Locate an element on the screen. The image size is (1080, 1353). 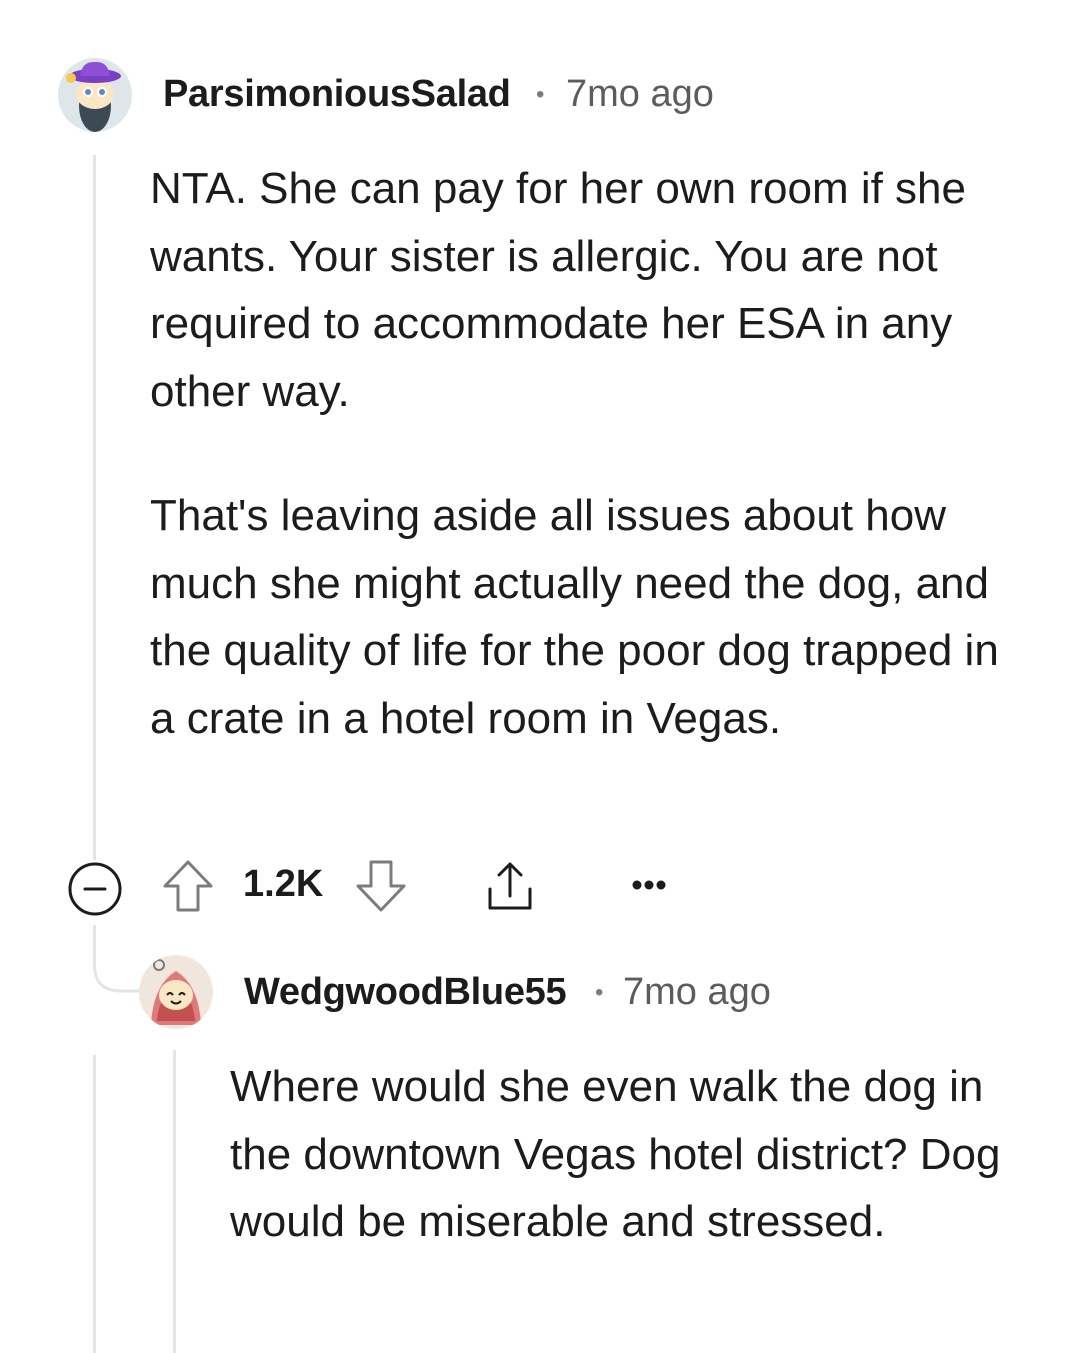
more-dots-icon is located at coordinates (649, 885).